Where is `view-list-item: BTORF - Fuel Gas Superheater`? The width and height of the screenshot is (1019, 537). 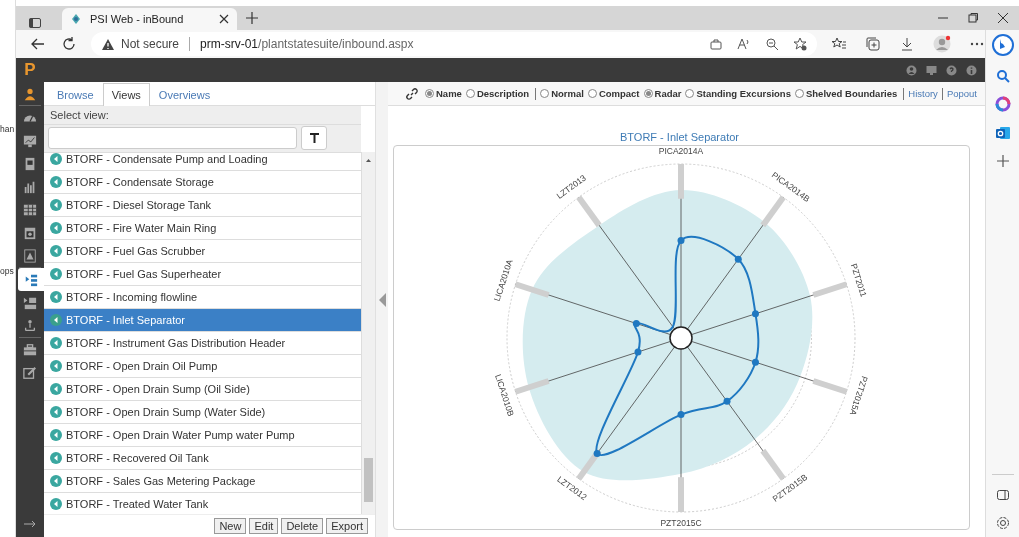
view-list-item: BTORF - Fuel Gas Superheater is located at coordinates (202, 274).